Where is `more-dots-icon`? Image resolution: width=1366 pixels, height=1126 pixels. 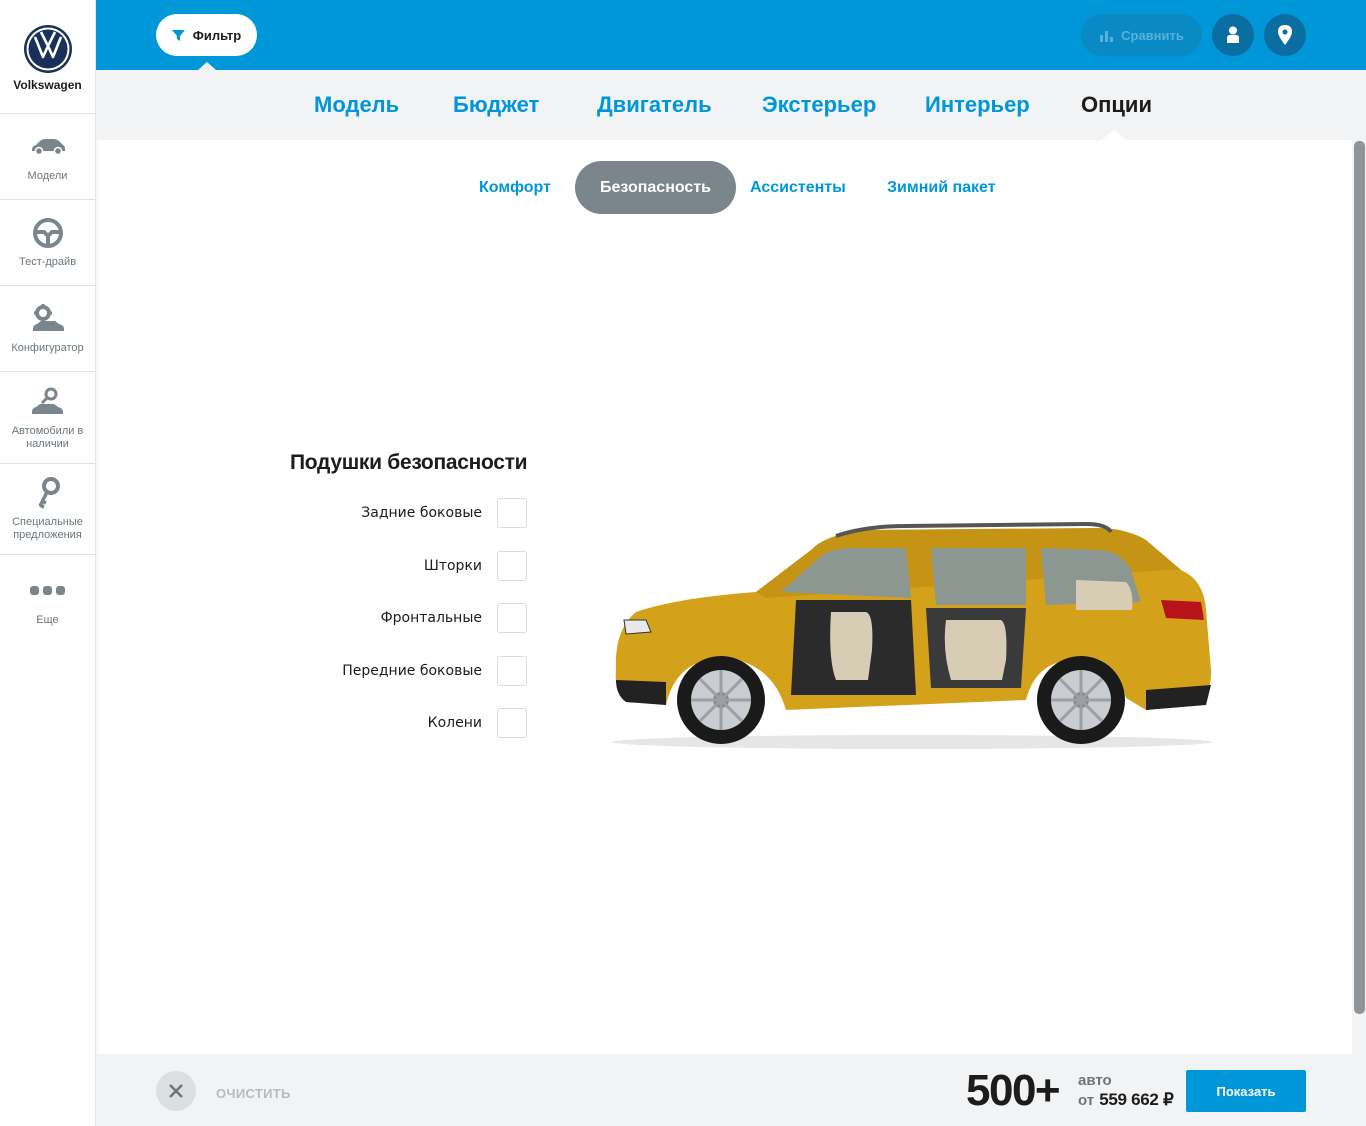
more-dots-icon is located at coordinates (48, 591).